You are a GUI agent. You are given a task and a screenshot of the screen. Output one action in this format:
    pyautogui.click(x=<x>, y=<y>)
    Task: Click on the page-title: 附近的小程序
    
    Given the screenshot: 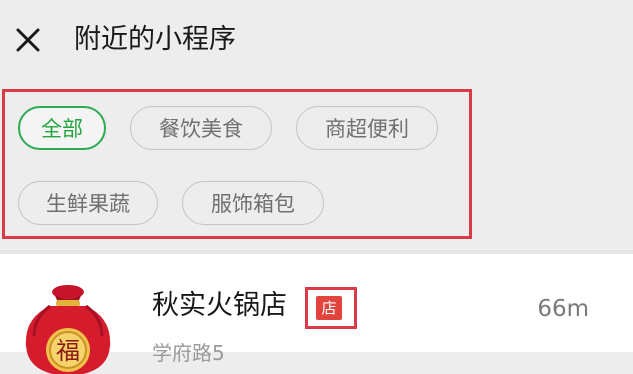 What is the action you would take?
    pyautogui.click(x=155, y=39)
    